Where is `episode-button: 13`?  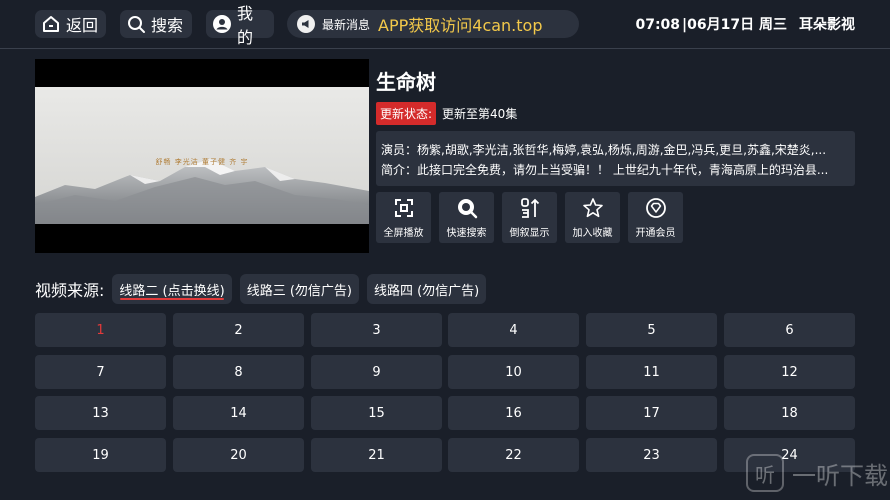 episode-button: 13 is located at coordinates (100, 413).